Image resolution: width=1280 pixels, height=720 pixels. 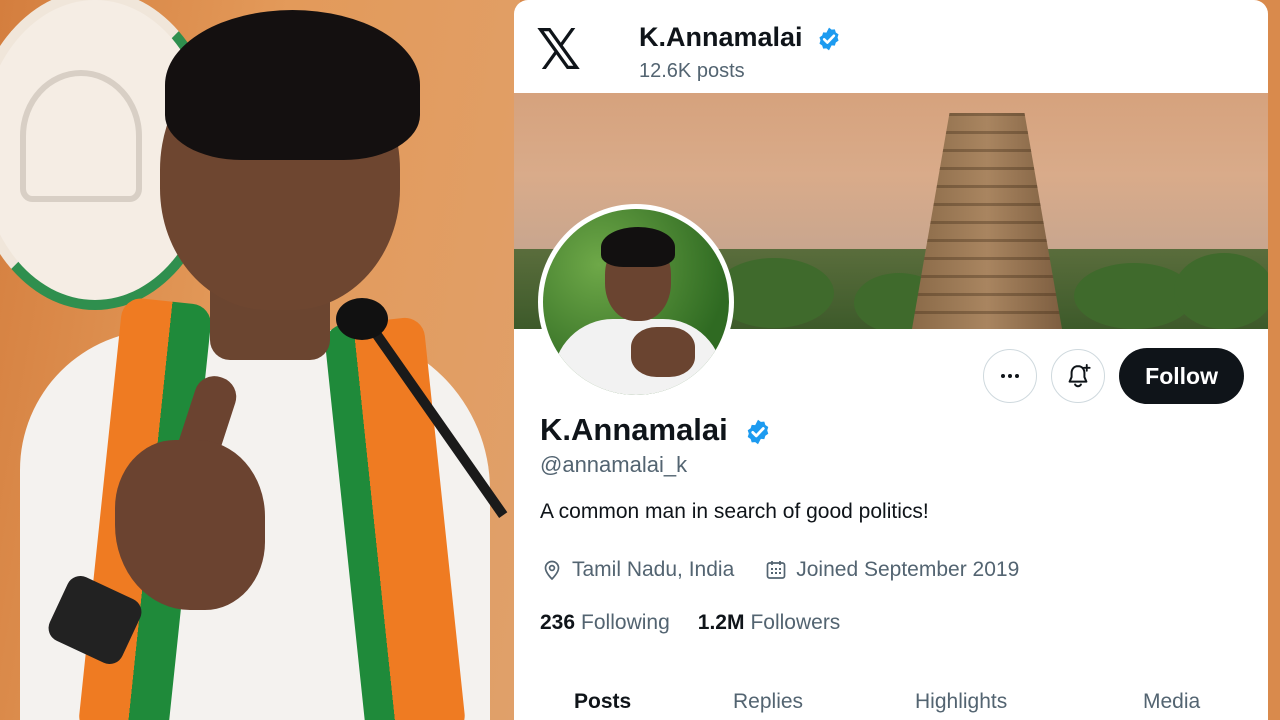 I want to click on avatar-hair, so click(x=638, y=247).